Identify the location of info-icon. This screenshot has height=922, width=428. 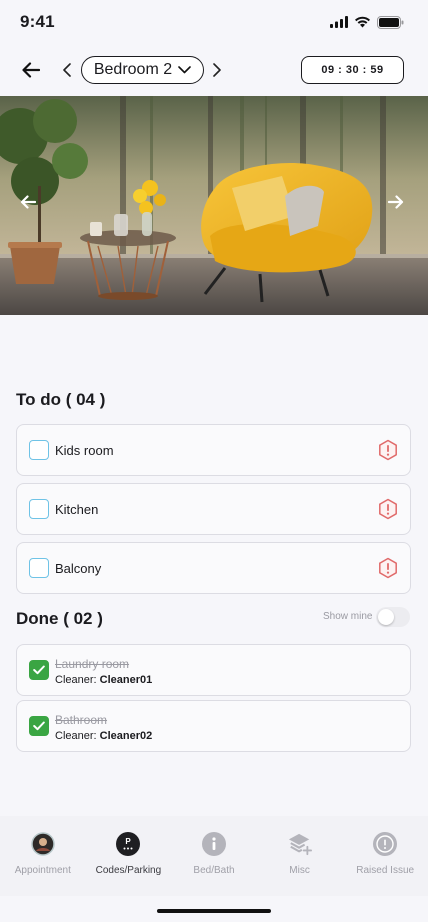
(213, 844).